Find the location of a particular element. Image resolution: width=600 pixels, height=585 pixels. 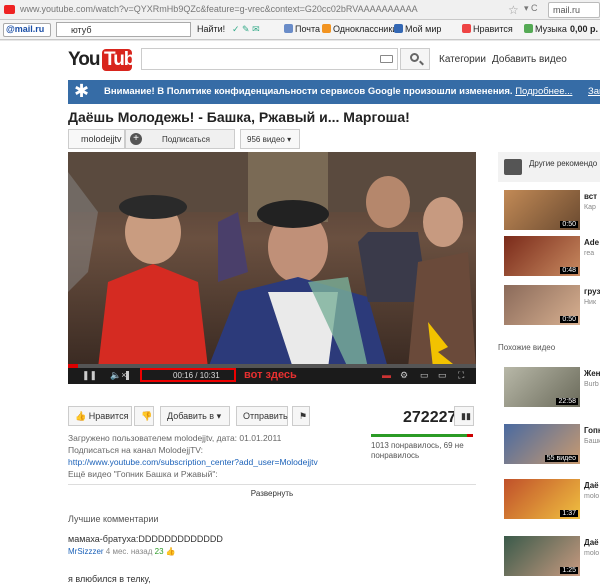

comment-author-link: MrSizzzer is located at coordinates (86, 551).